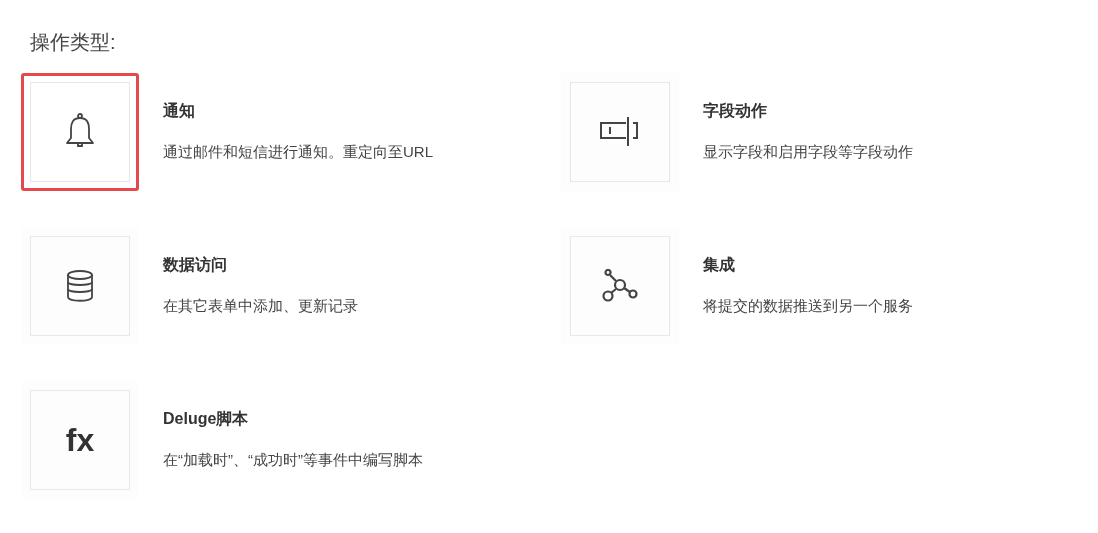  What do you see at coordinates (206, 419) in the screenshot?
I see `action-title: Deluge脚本` at bounding box center [206, 419].